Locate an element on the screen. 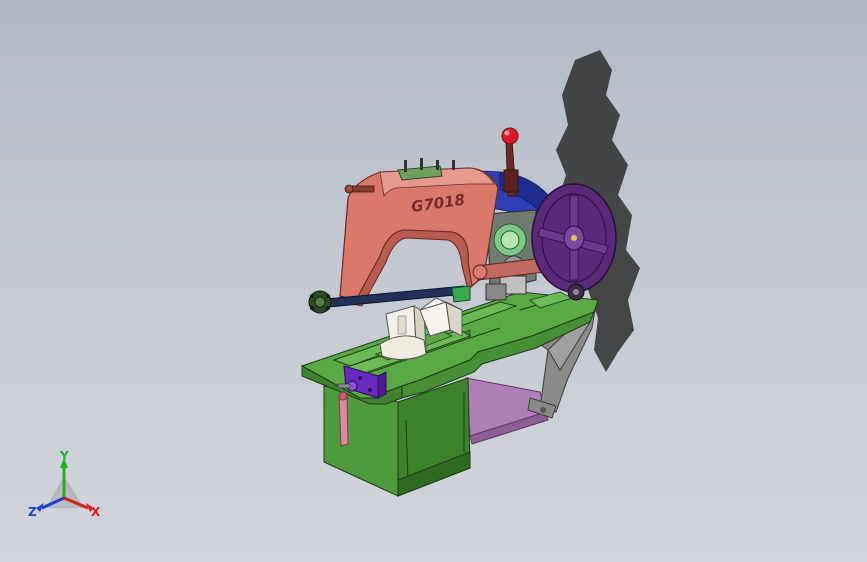 Image resolution: width=867 pixels, height=562 pixels. y-axis-label: Y is located at coordinates (64, 456).